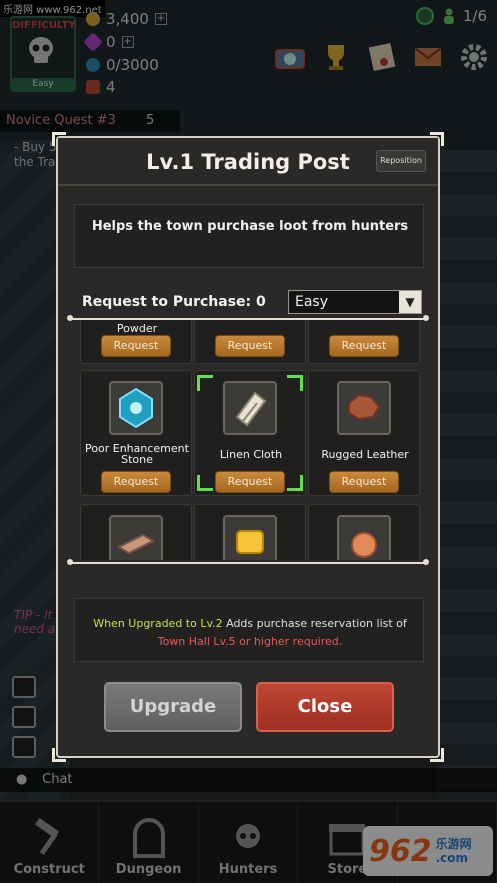 This screenshot has width=497, height=883. I want to click on reposition-button: Reposition, so click(401, 161).